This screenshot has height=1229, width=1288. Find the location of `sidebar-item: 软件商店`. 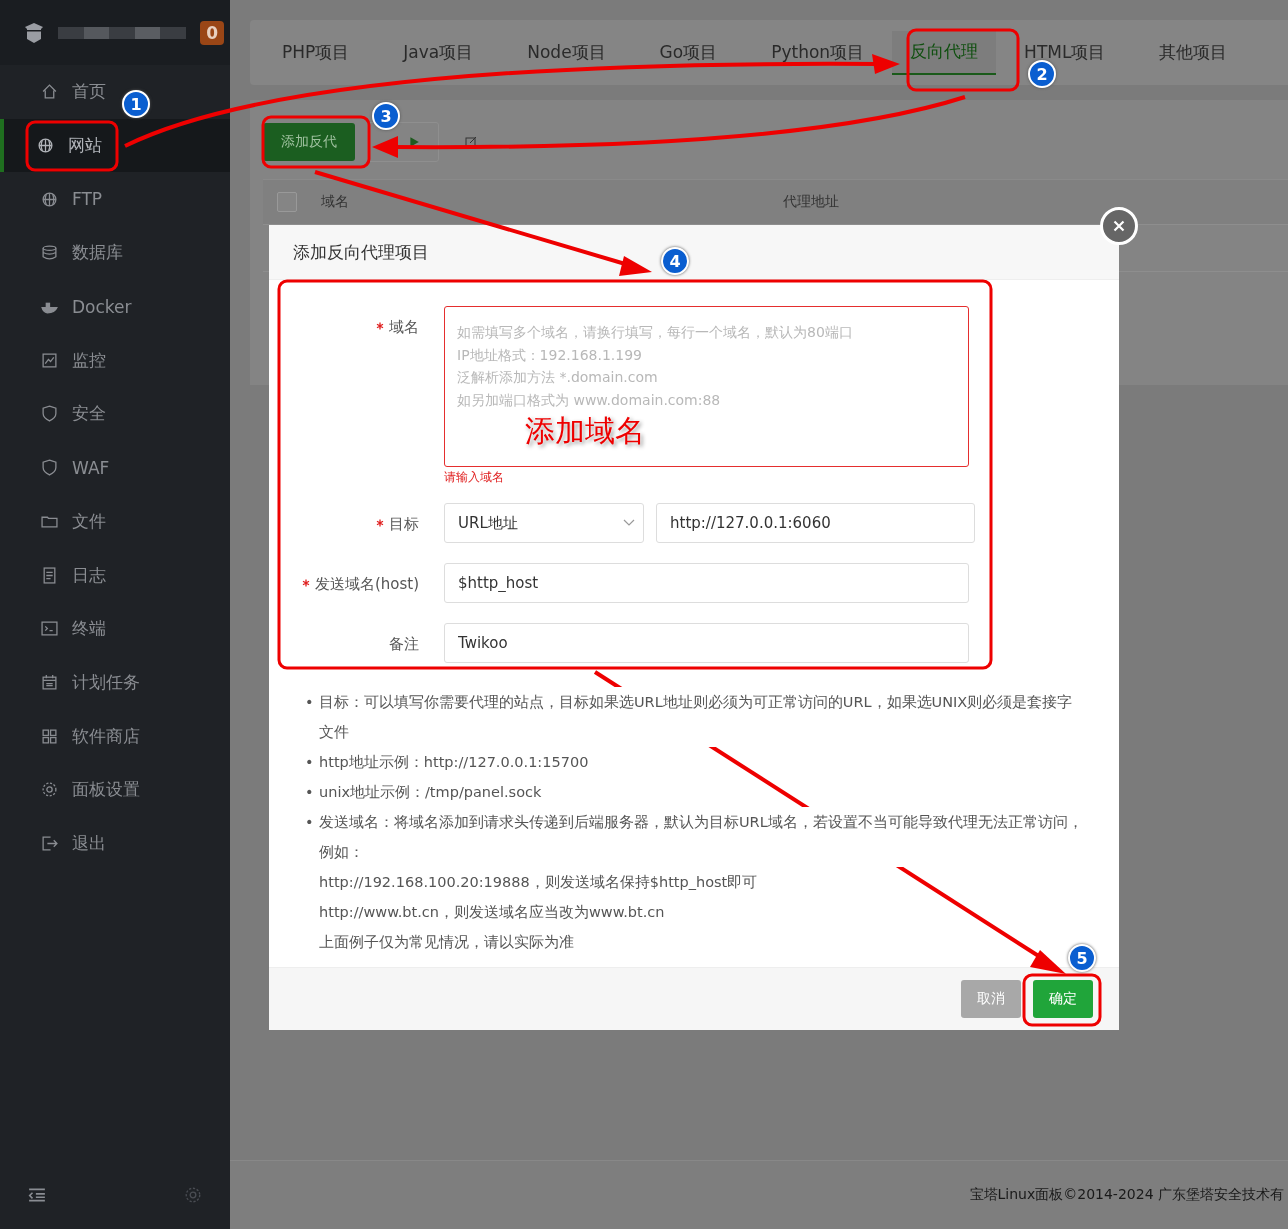

sidebar-item: 软件商店 is located at coordinates (74, 736).